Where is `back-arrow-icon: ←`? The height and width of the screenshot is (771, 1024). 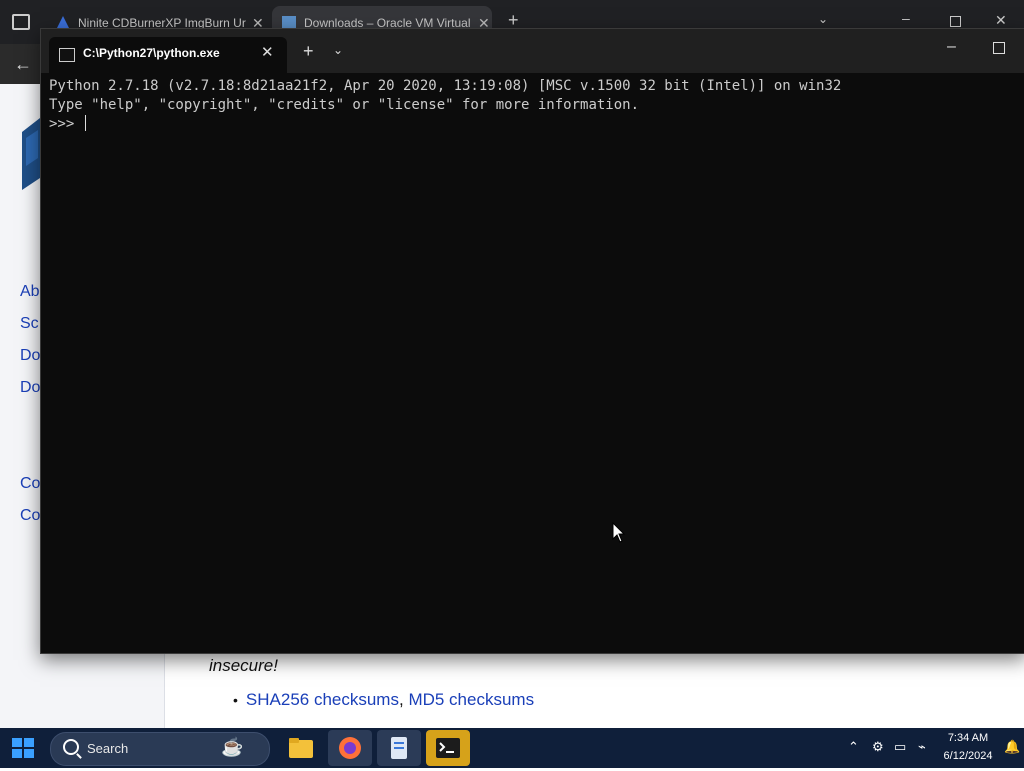
back-arrow-icon: ← is located at coordinates (23, 64).